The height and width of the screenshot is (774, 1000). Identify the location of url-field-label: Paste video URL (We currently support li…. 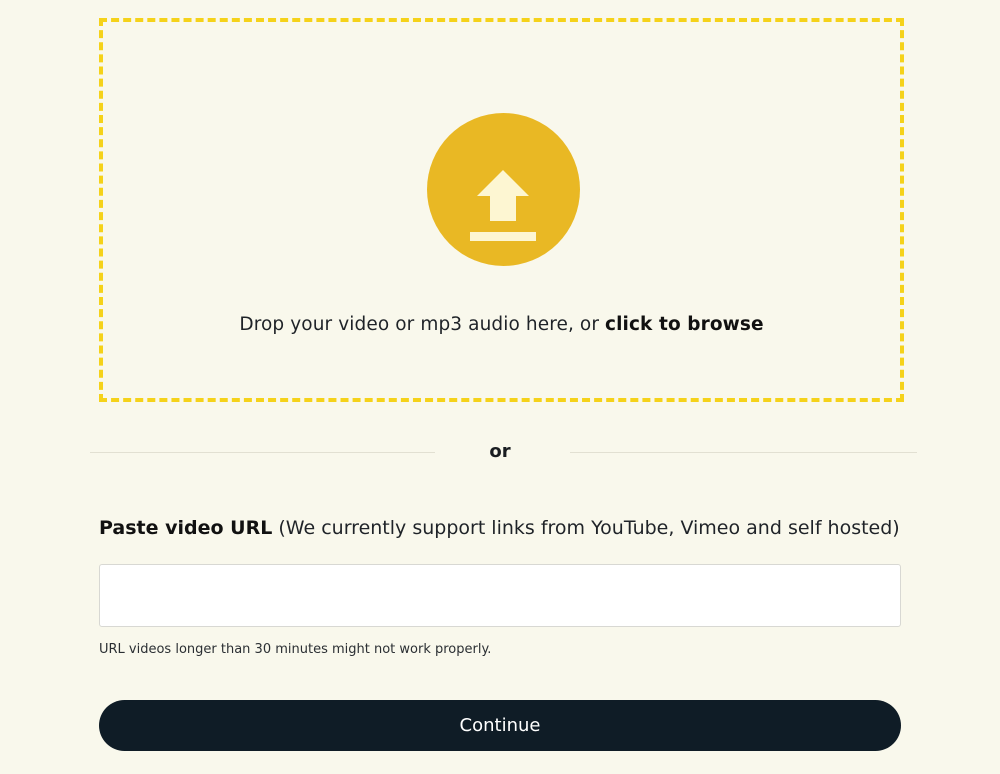
(499, 528).